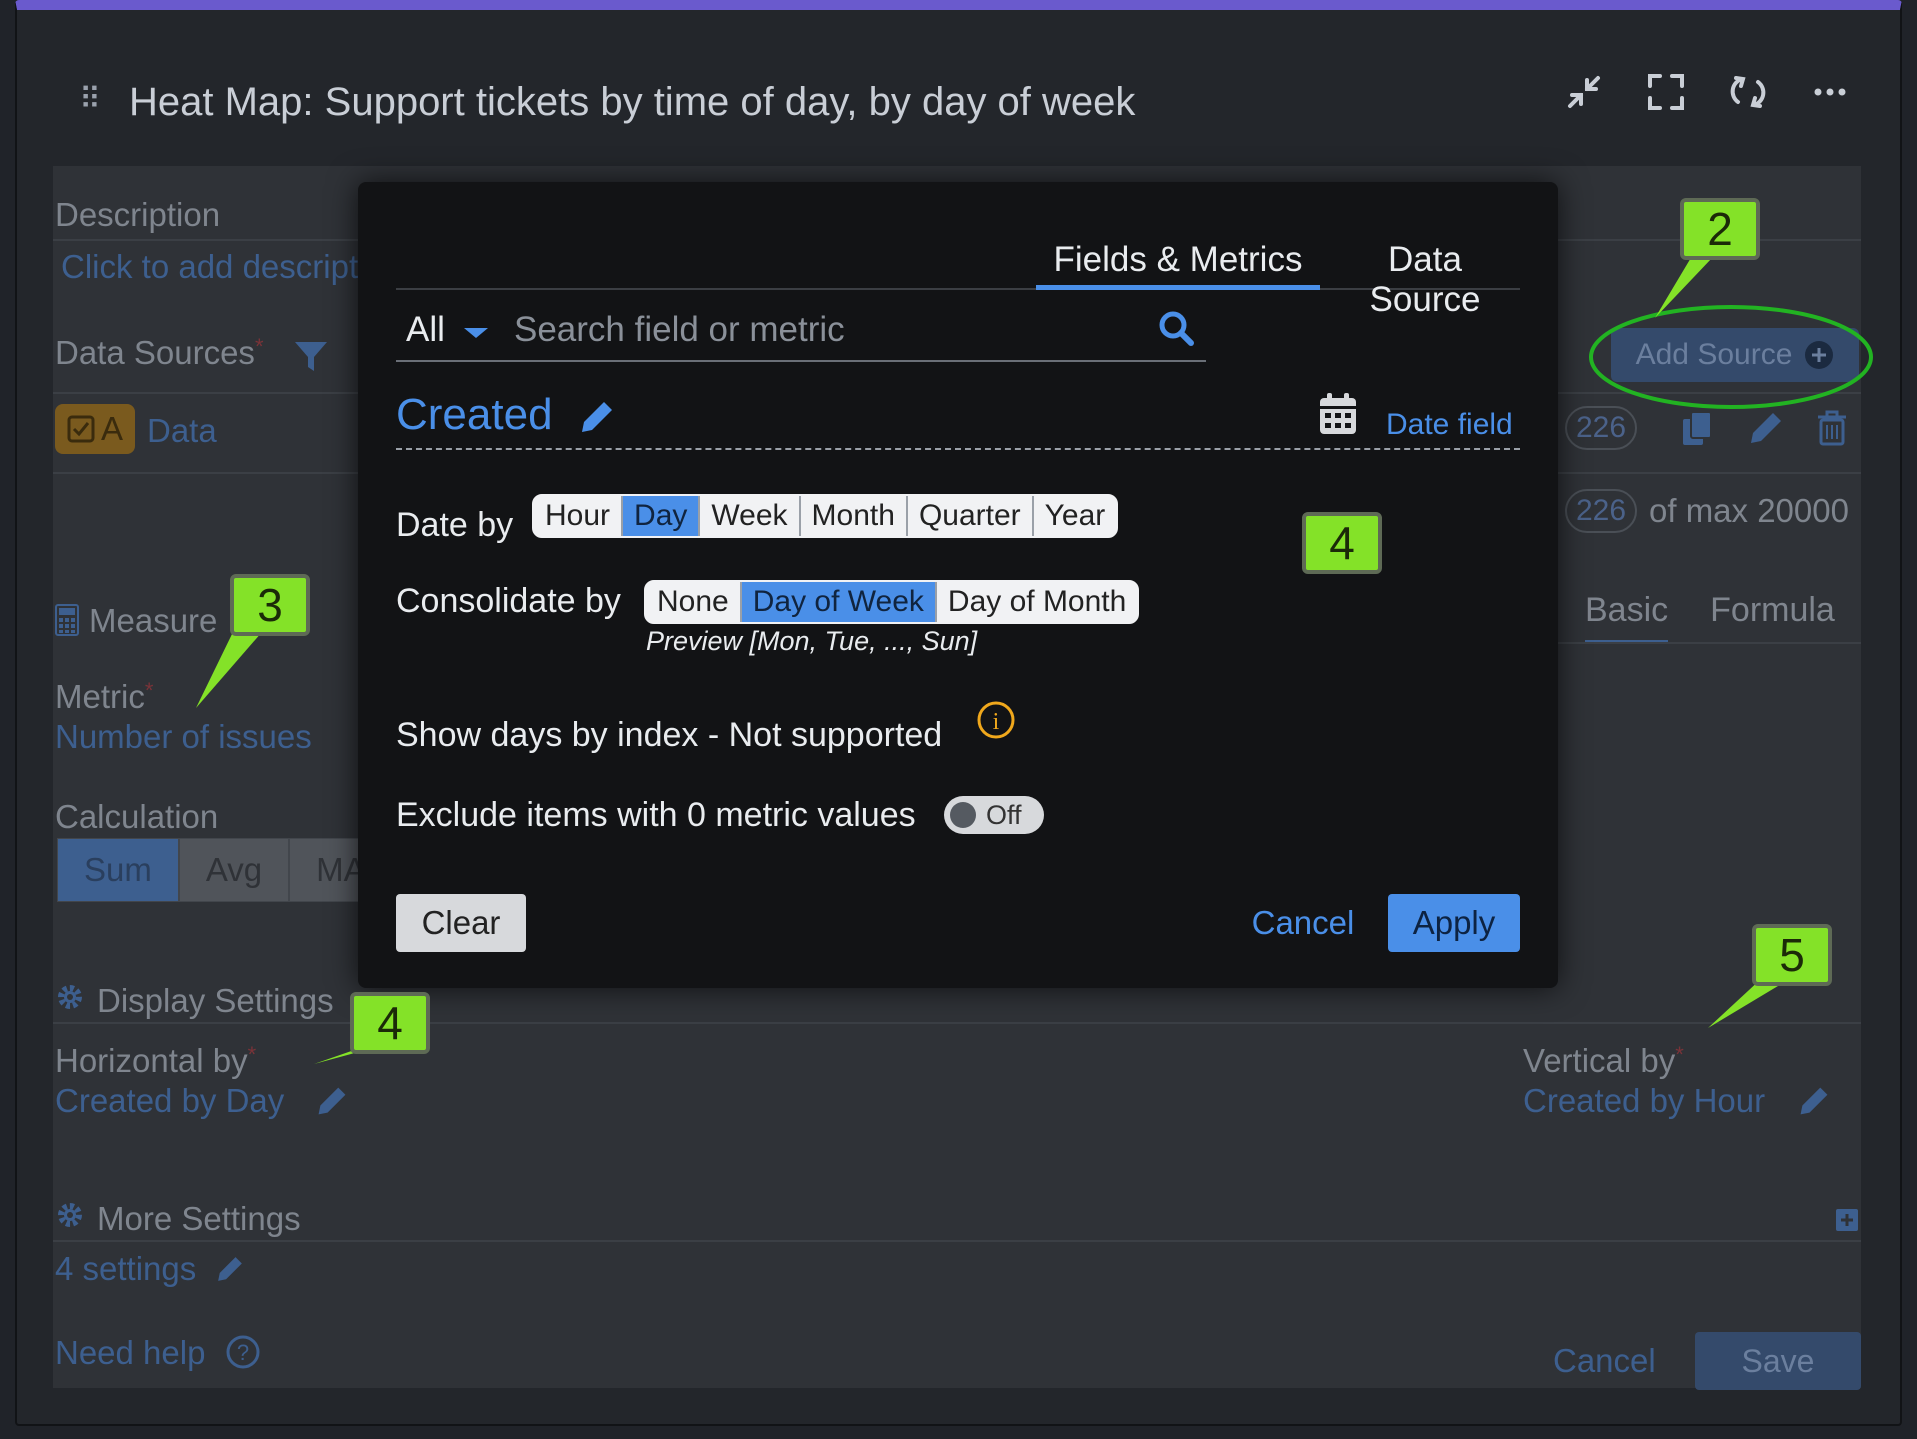 The height and width of the screenshot is (1439, 1917). What do you see at coordinates (1772, 617) in the screenshot?
I see `tab-formula: Formula` at bounding box center [1772, 617].